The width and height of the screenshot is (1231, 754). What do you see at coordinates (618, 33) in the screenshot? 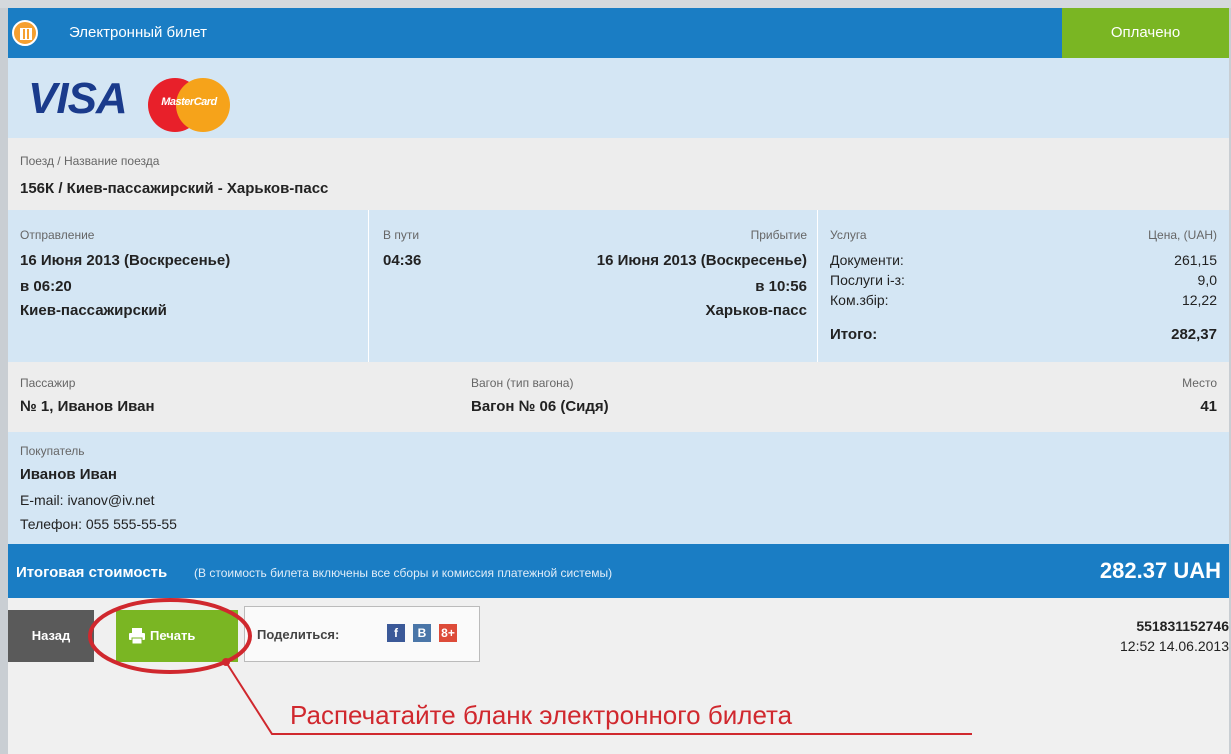
I see `ticket-header: Электронный билет Оплачено` at bounding box center [618, 33].